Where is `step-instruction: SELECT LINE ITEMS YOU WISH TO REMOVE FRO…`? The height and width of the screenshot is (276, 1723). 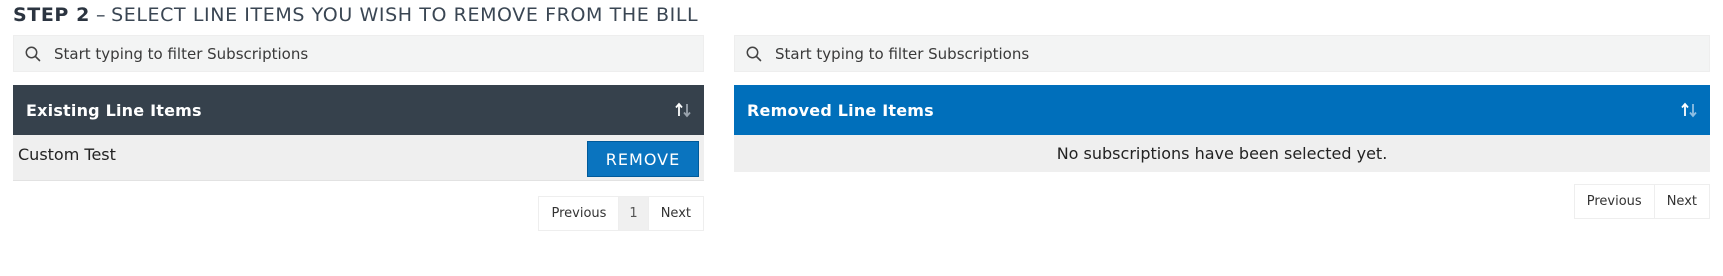 step-instruction: SELECT LINE ITEMS YOU WISH TO REMOVE FRO… is located at coordinates (405, 15).